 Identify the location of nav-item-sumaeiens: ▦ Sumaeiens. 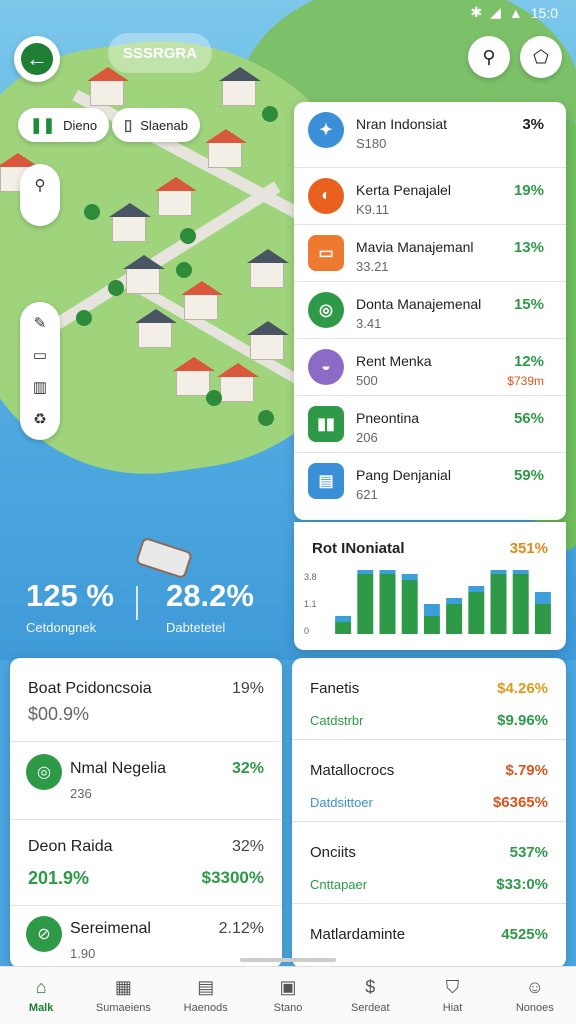
(123, 995).